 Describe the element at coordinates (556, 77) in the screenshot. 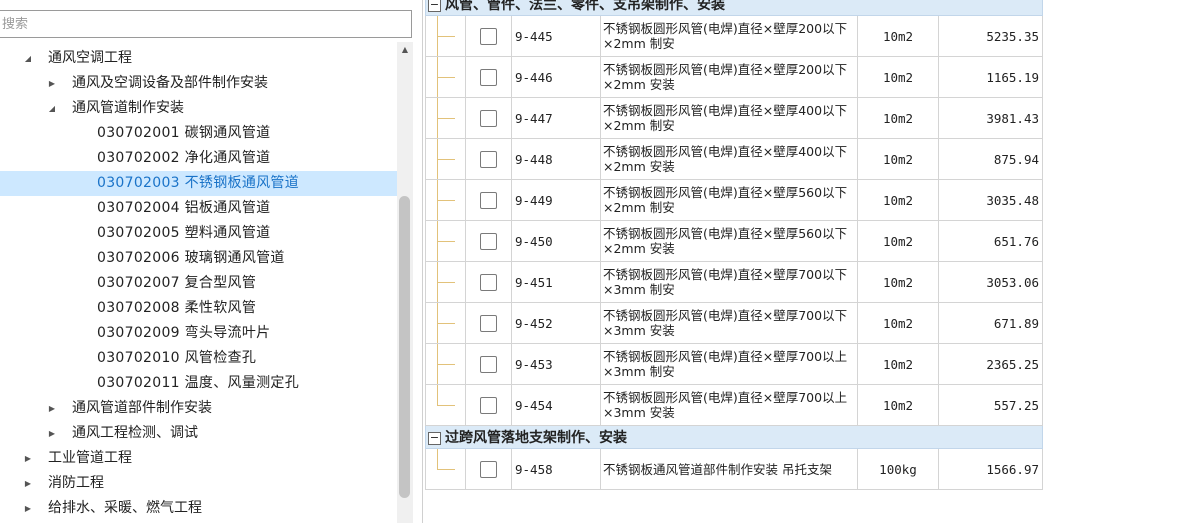

I see `quota-code: 9-446` at that location.